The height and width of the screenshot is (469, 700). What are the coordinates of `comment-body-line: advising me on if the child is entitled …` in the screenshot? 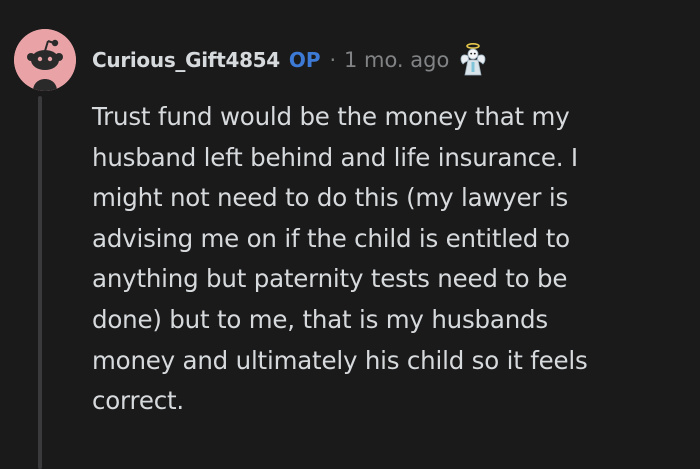 It's located at (331, 238).